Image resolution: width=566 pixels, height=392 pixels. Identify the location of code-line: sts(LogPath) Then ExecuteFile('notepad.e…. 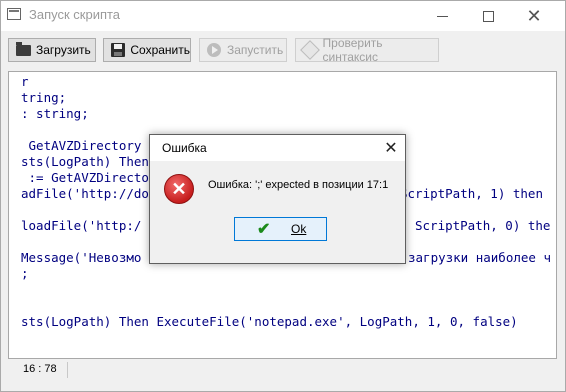
(269, 321).